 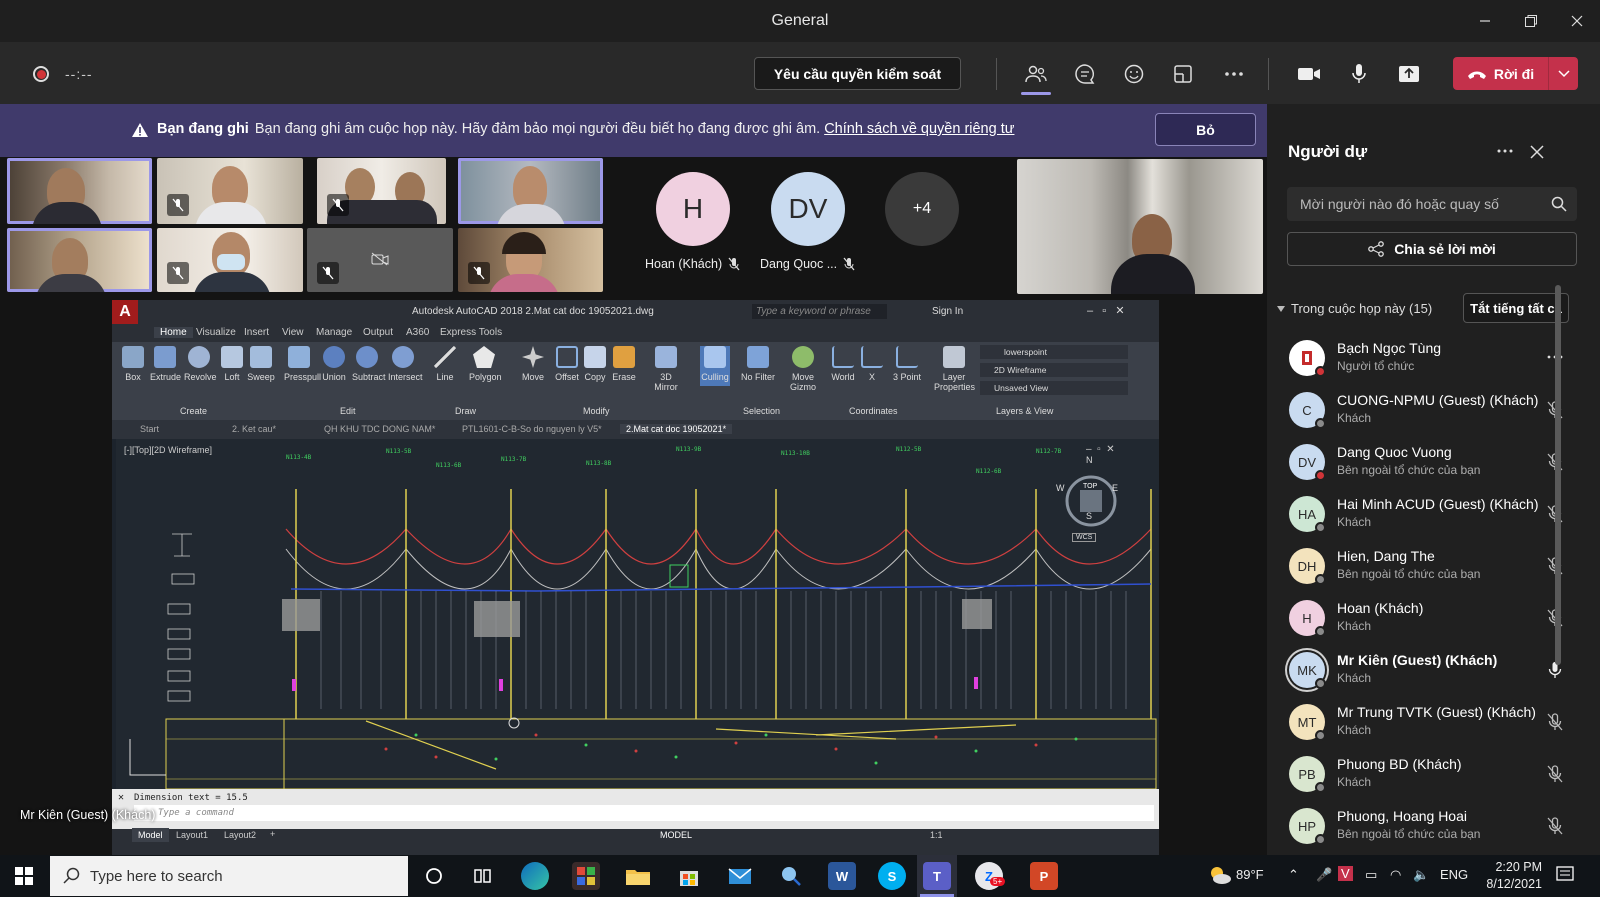 What do you see at coordinates (1060, 488) in the screenshot?
I see `viewcube-west: W` at bounding box center [1060, 488].